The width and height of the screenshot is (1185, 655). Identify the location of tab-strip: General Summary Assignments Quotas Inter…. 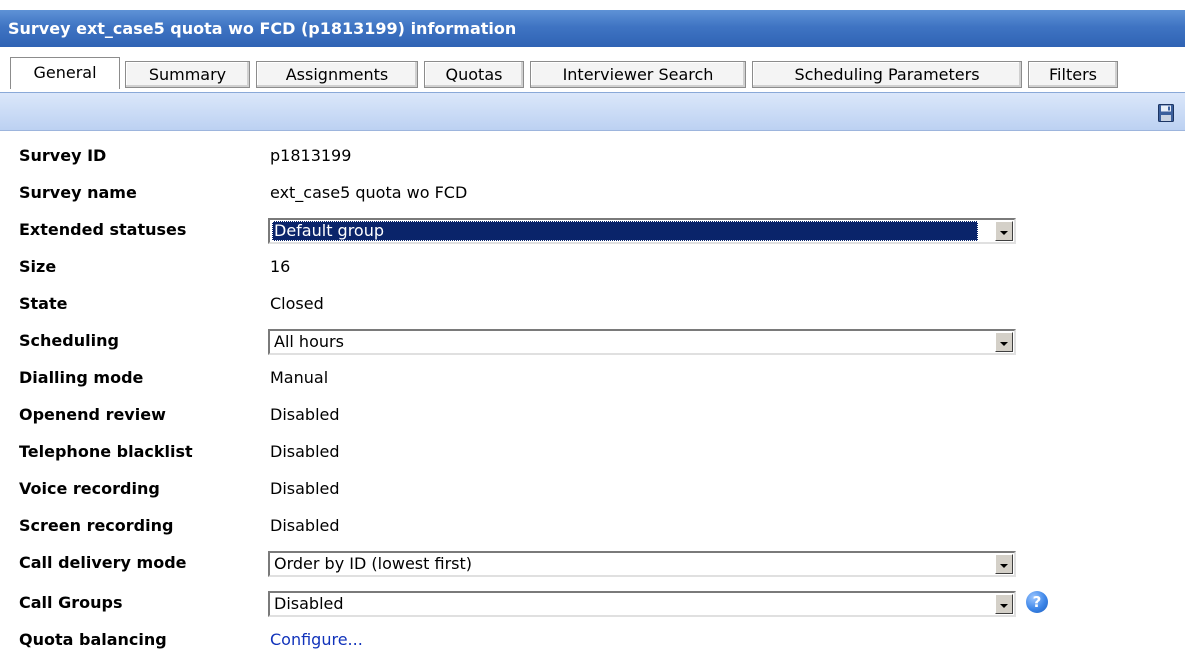
(592, 70).